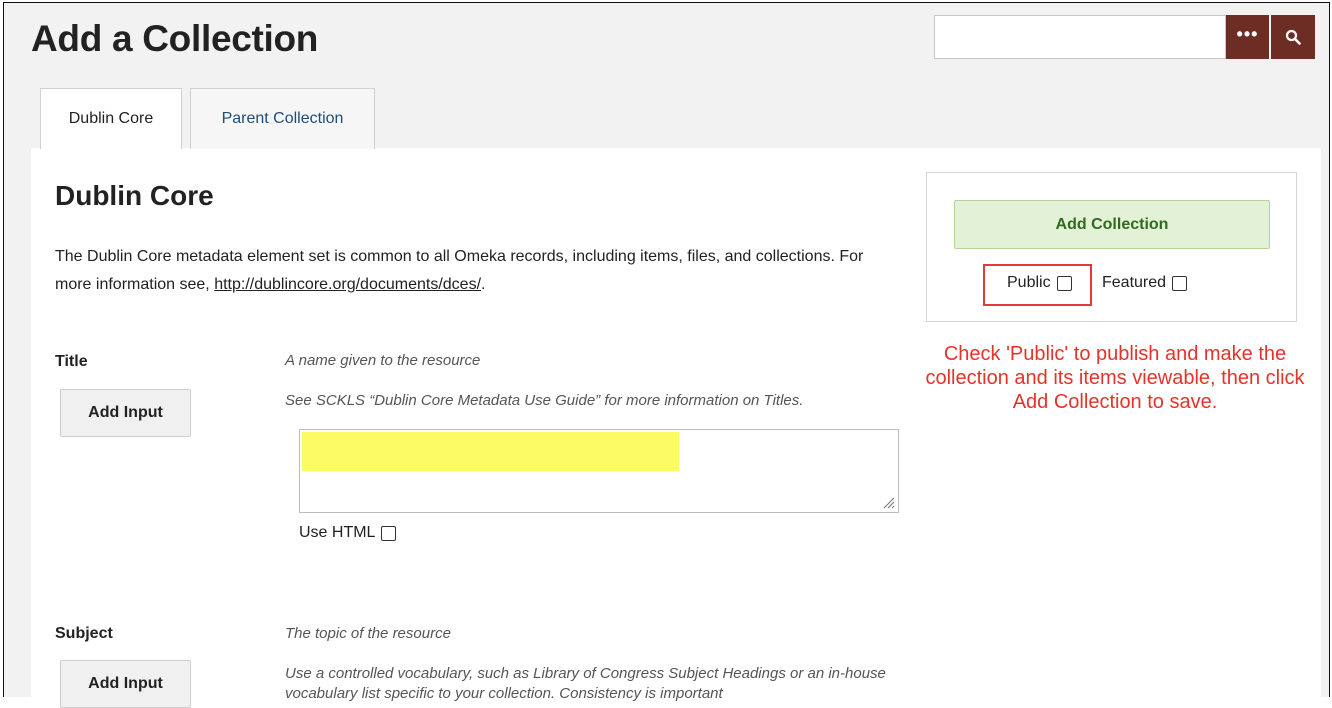  I want to click on search-icon, so click(1293, 37).